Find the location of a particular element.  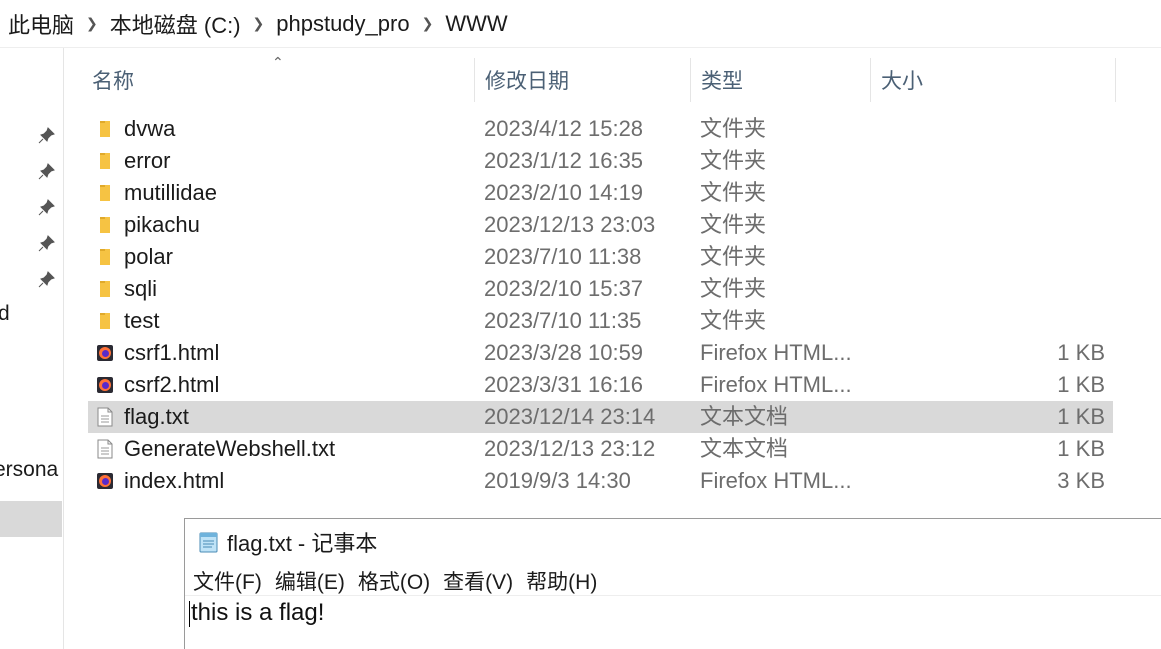

file-name: GenerateWebshell.txt is located at coordinates (230, 448).